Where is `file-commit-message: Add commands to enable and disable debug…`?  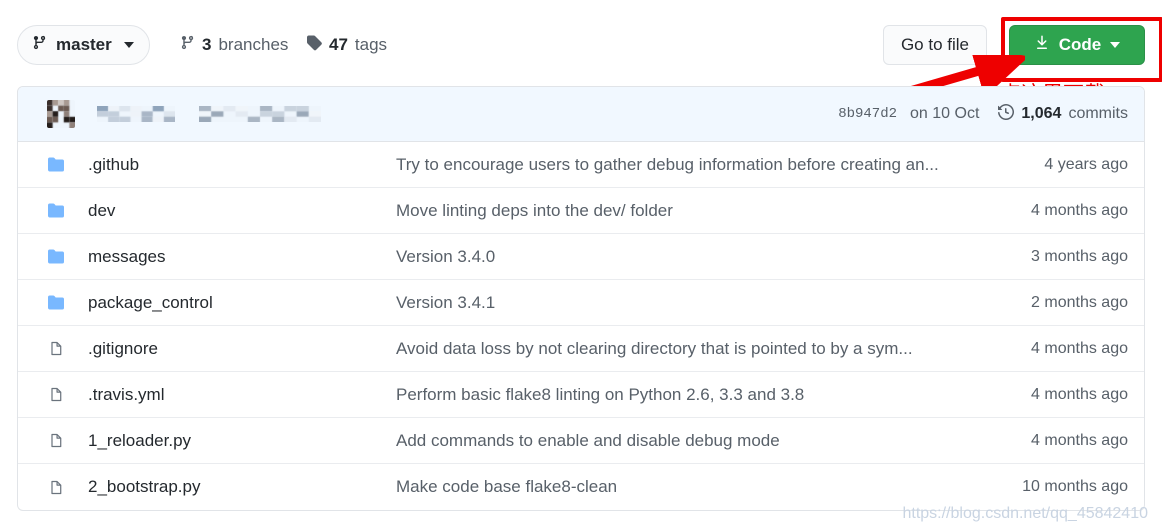
file-commit-message: Add commands to enable and disable debug… is located at coordinates (713, 441).